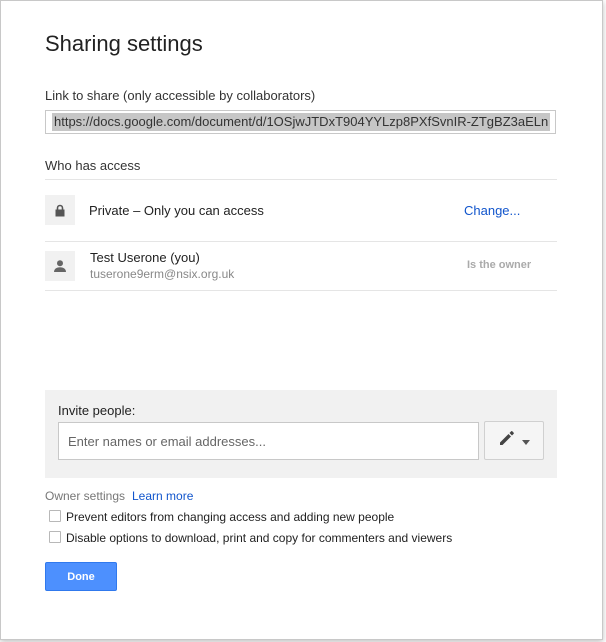  Describe the element at coordinates (55, 537) in the screenshot. I see `disable-download-checkbox` at that location.